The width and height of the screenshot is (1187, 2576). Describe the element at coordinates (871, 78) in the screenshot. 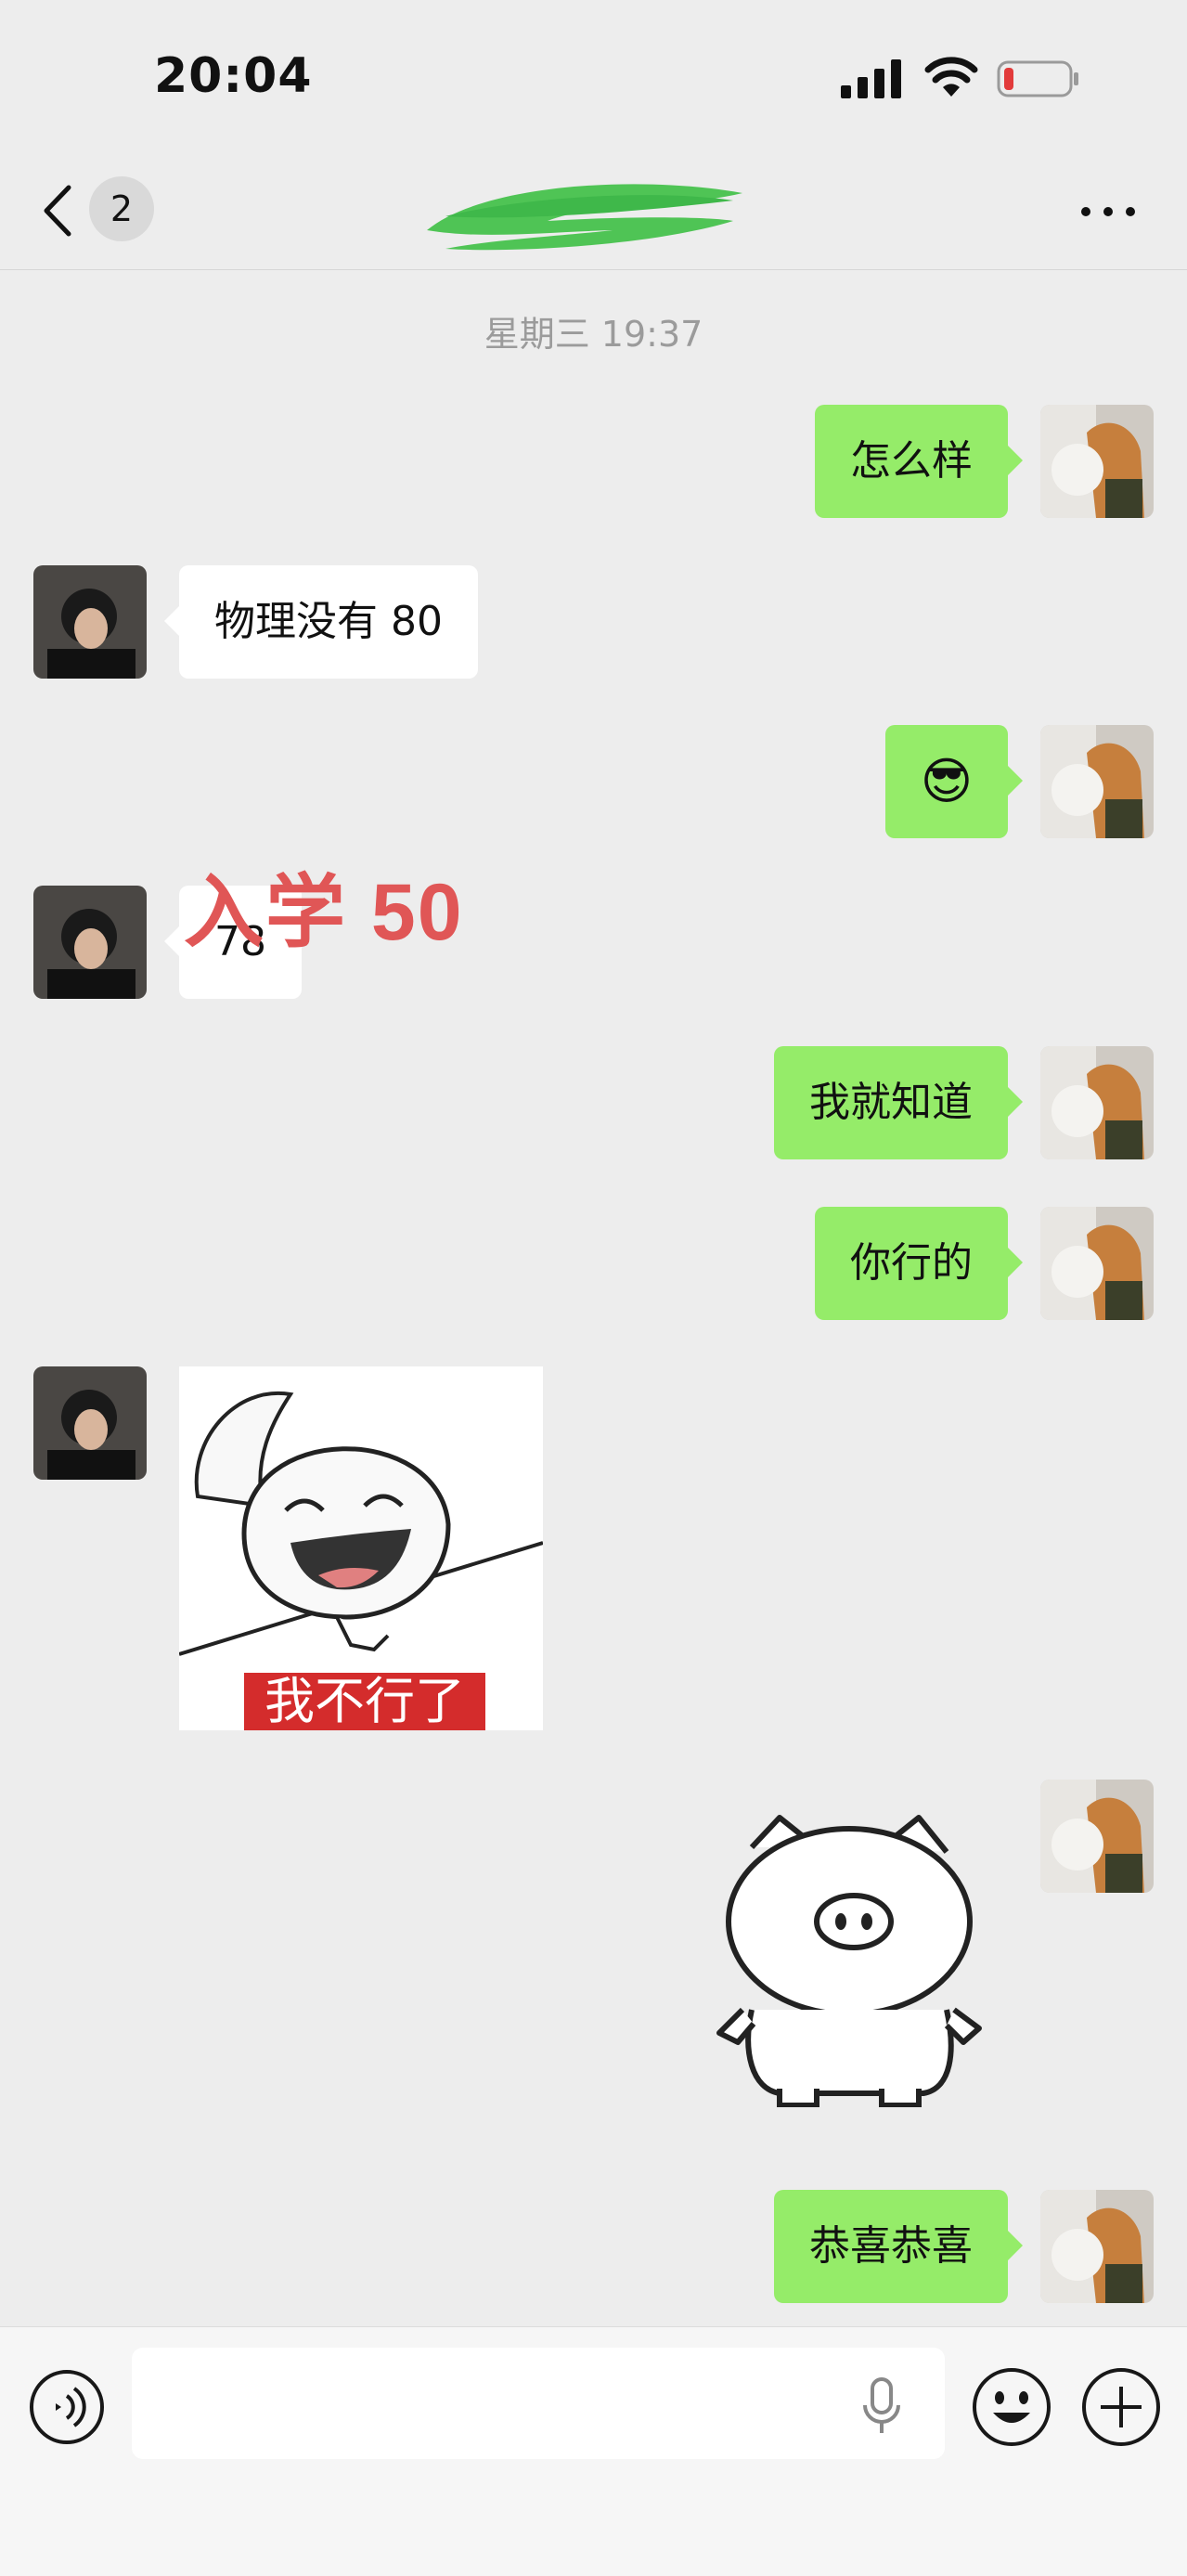

I see `cellular-signal-icon` at that location.